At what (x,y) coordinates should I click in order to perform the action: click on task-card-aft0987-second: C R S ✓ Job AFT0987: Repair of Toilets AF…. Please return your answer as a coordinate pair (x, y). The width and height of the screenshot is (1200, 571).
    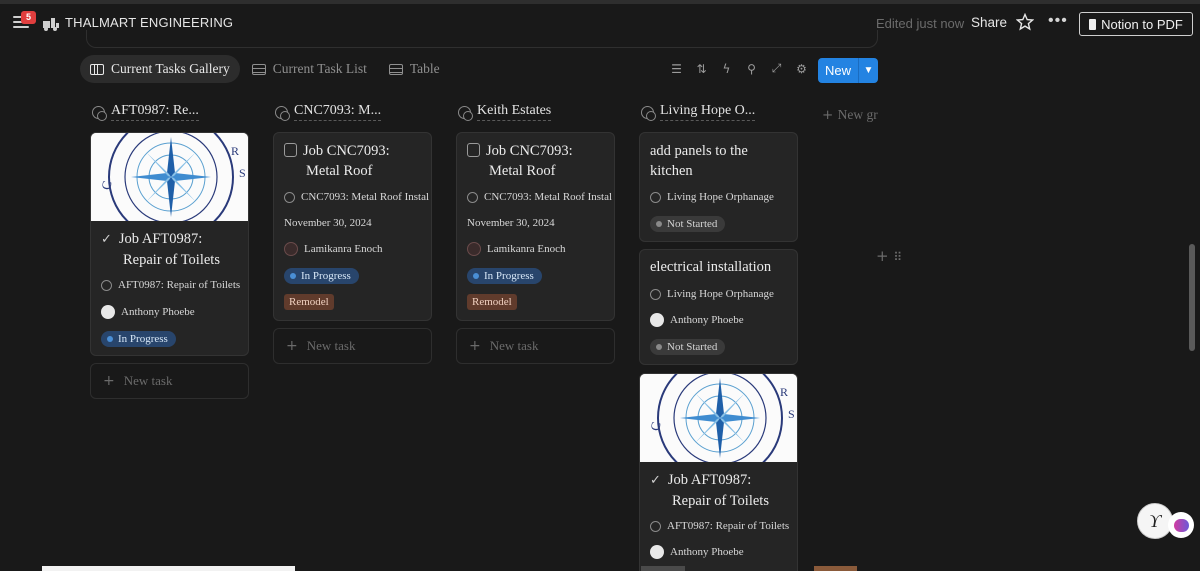
    Looking at the image, I should click on (718, 472).